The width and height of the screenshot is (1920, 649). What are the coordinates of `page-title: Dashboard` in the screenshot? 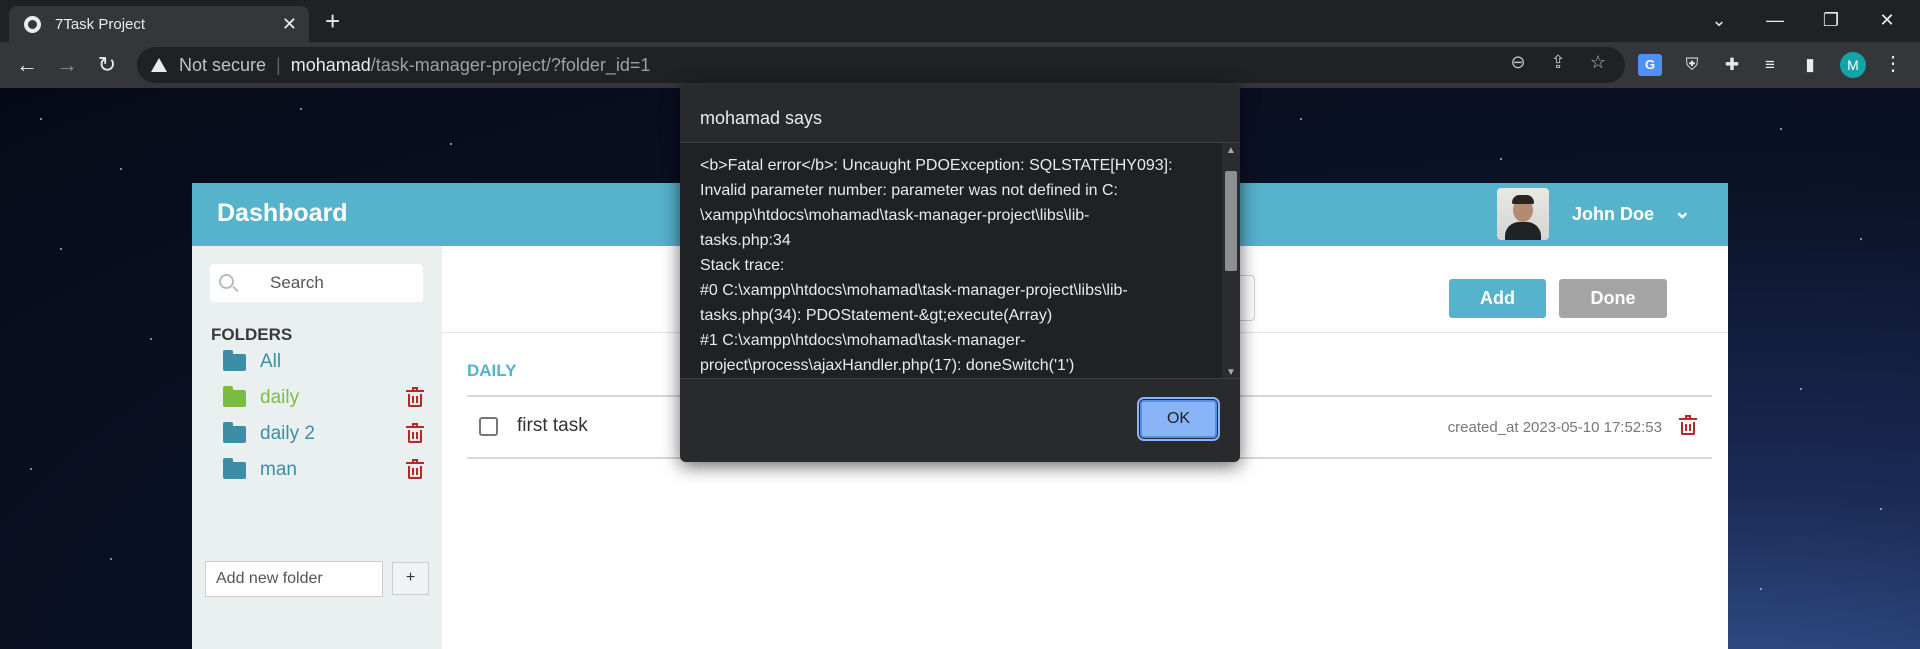 It's located at (282, 213).